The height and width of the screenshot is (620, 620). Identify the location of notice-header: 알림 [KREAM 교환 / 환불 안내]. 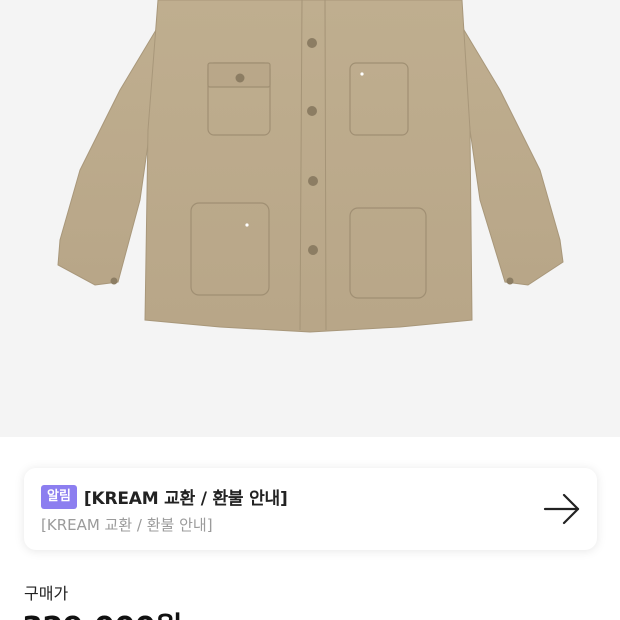
(164, 496).